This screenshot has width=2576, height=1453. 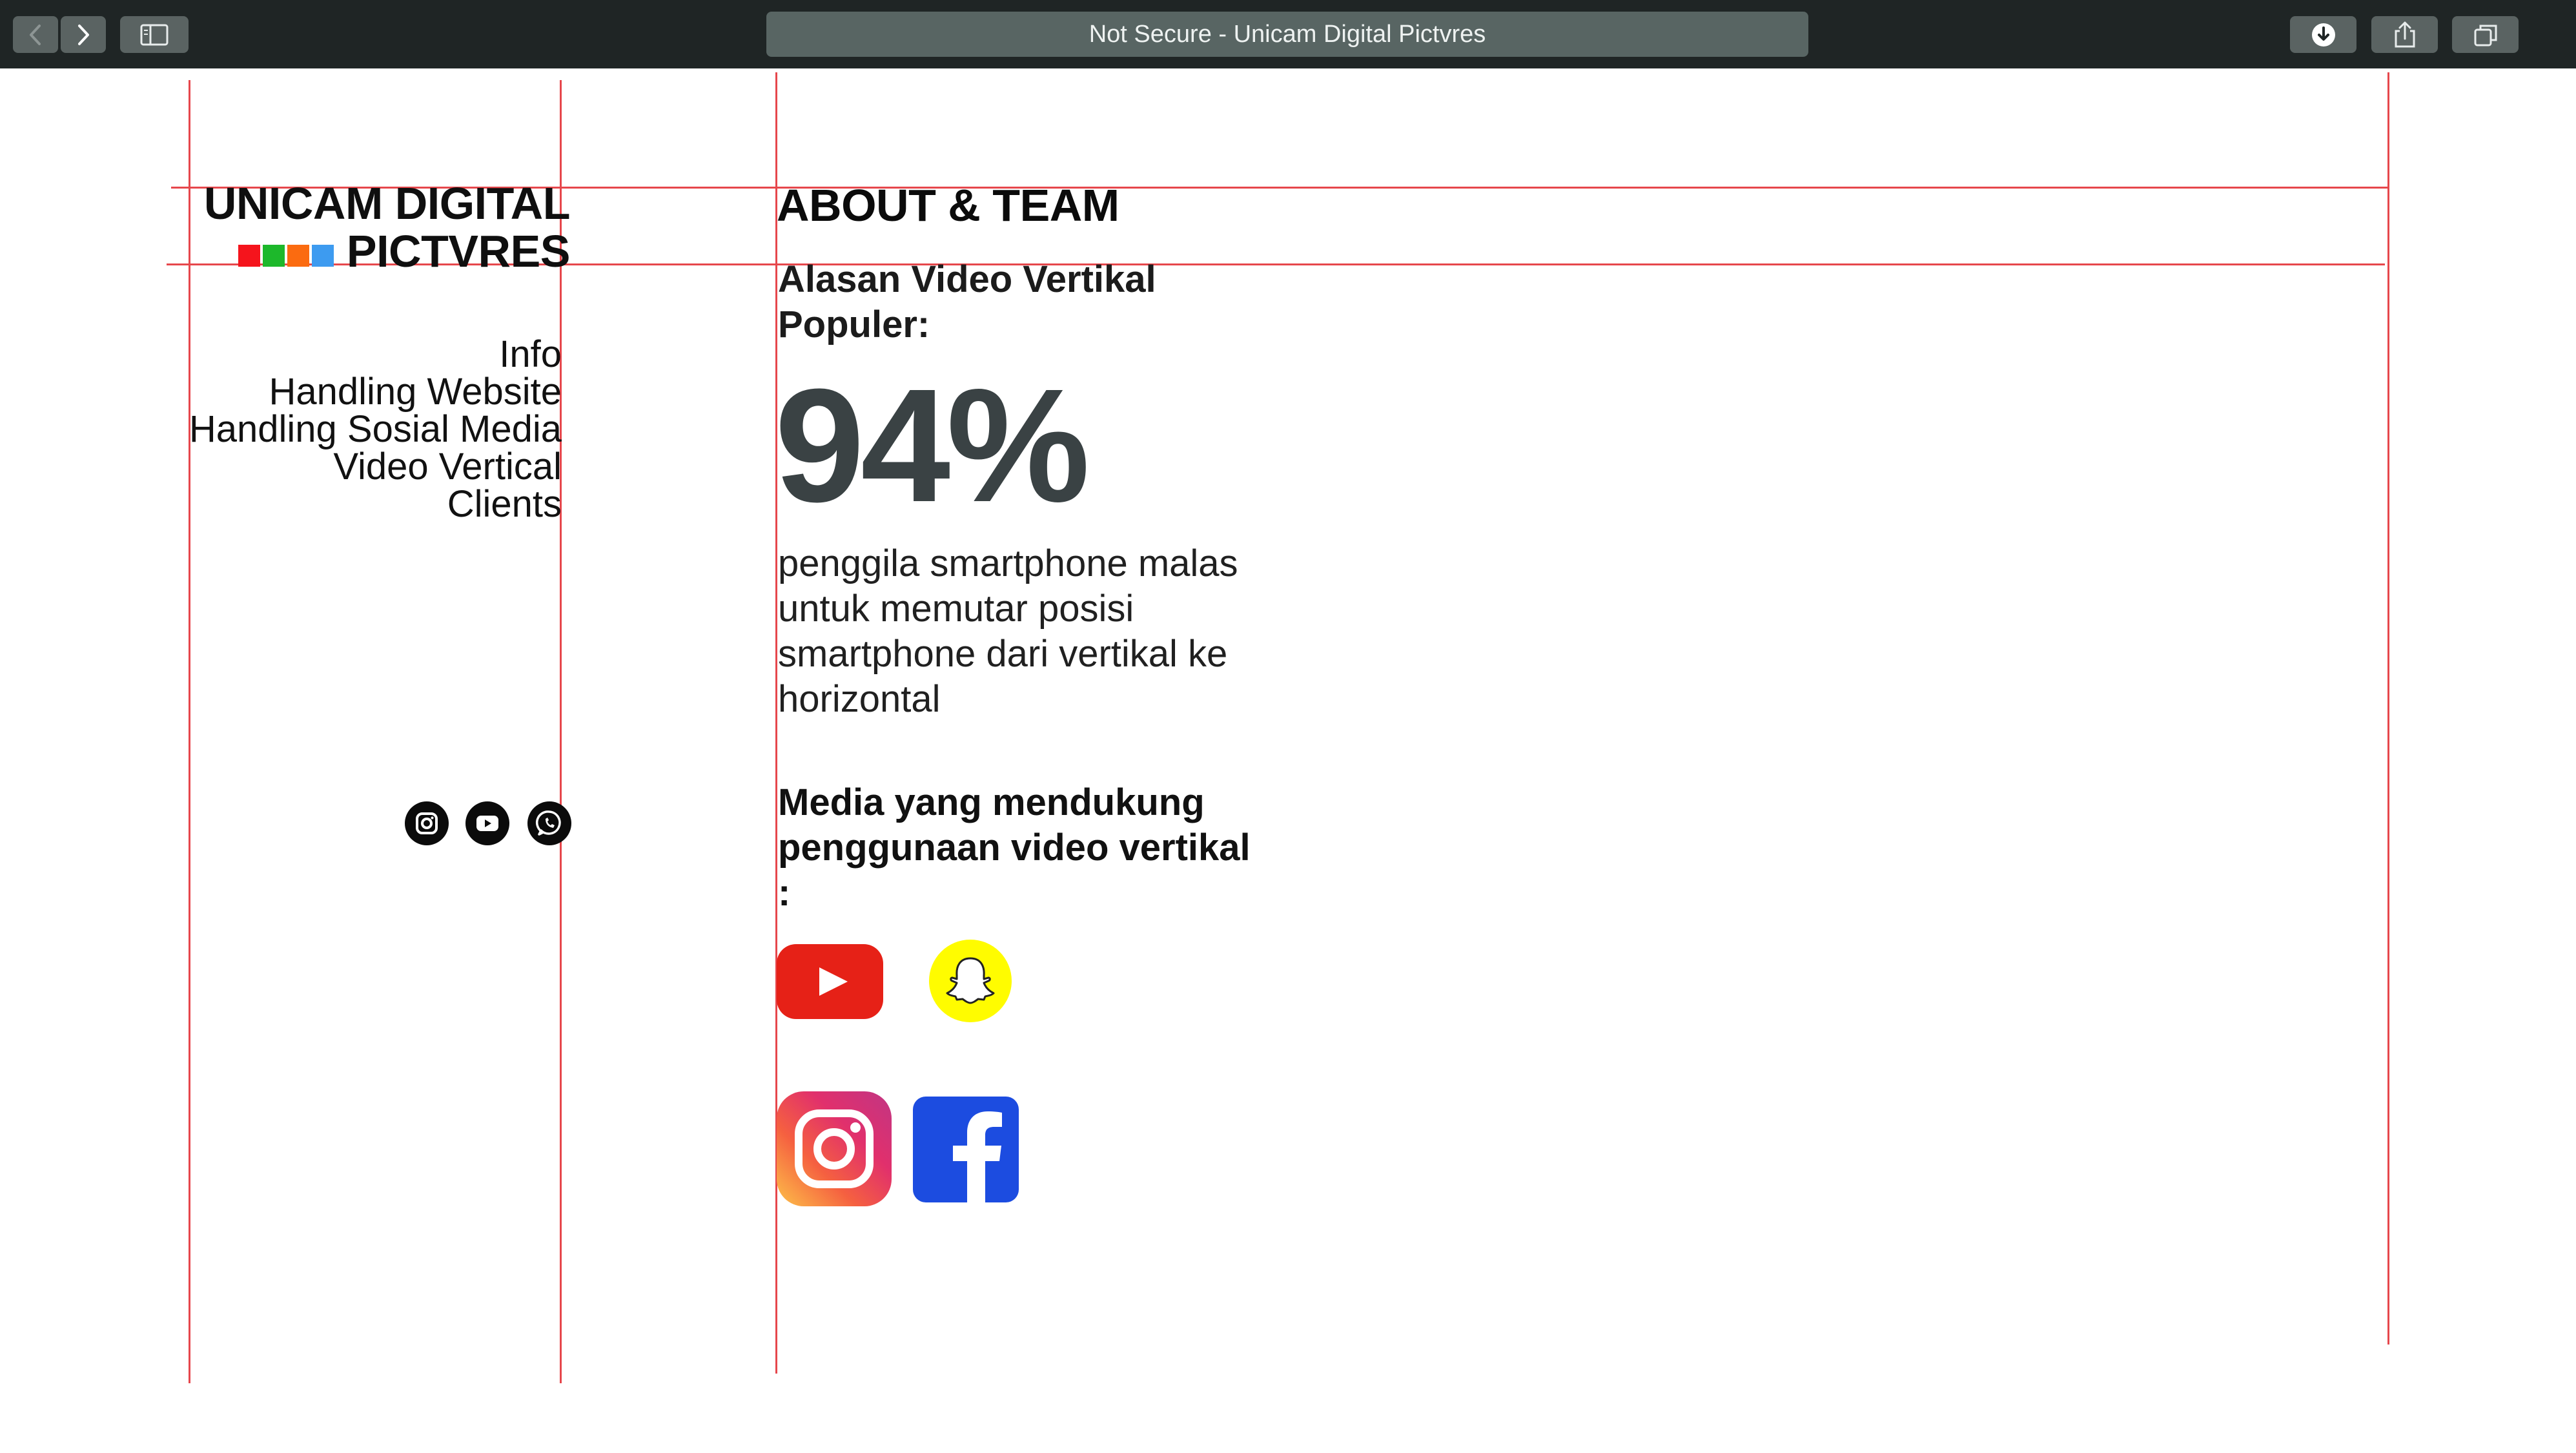 I want to click on snapchat-logo, so click(x=970, y=982).